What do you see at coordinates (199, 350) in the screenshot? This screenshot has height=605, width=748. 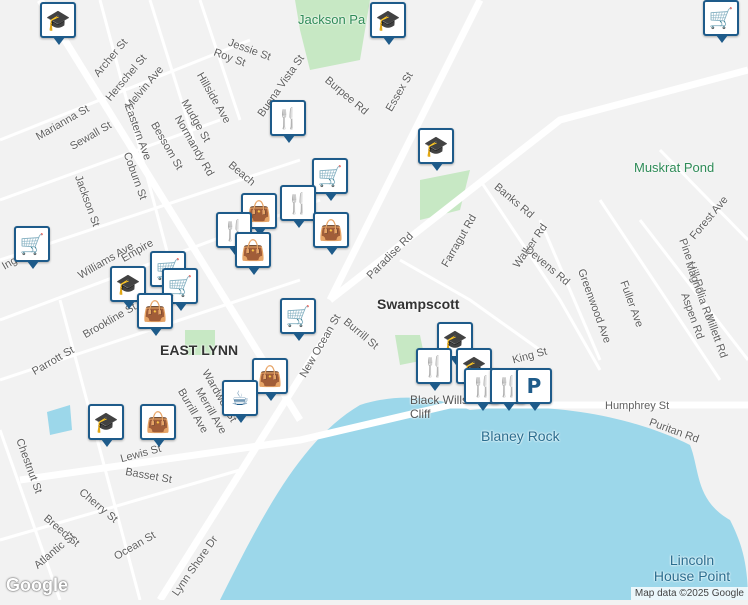 I see `place-label: EAST LYNN` at bounding box center [199, 350].